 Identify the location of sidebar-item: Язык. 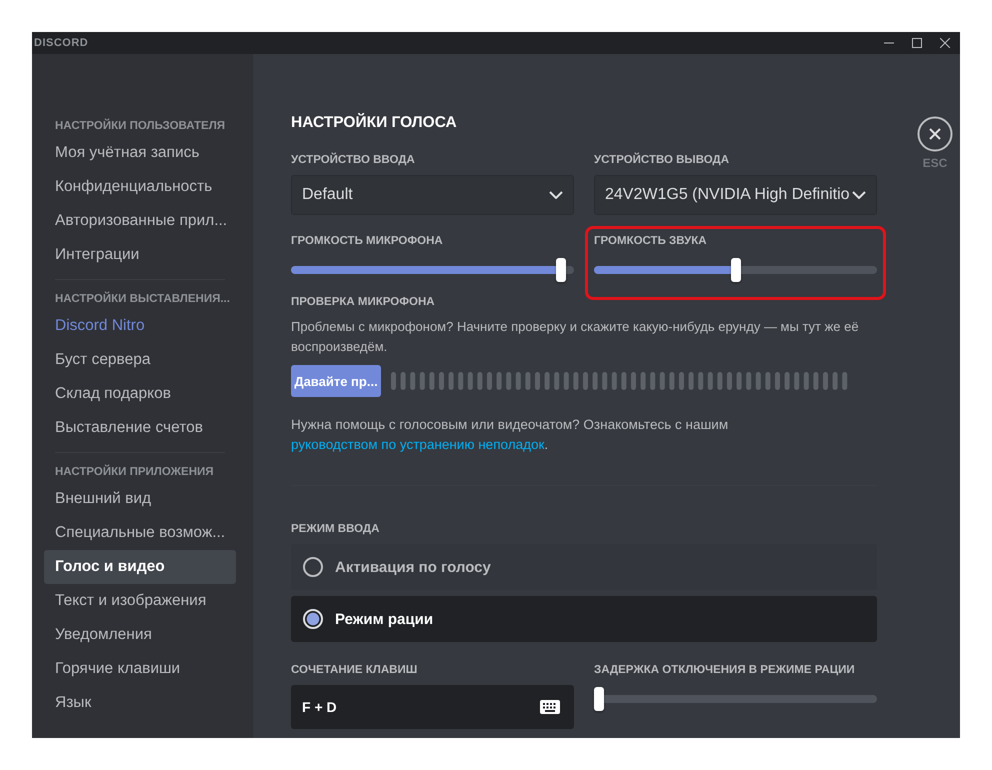
(140, 703).